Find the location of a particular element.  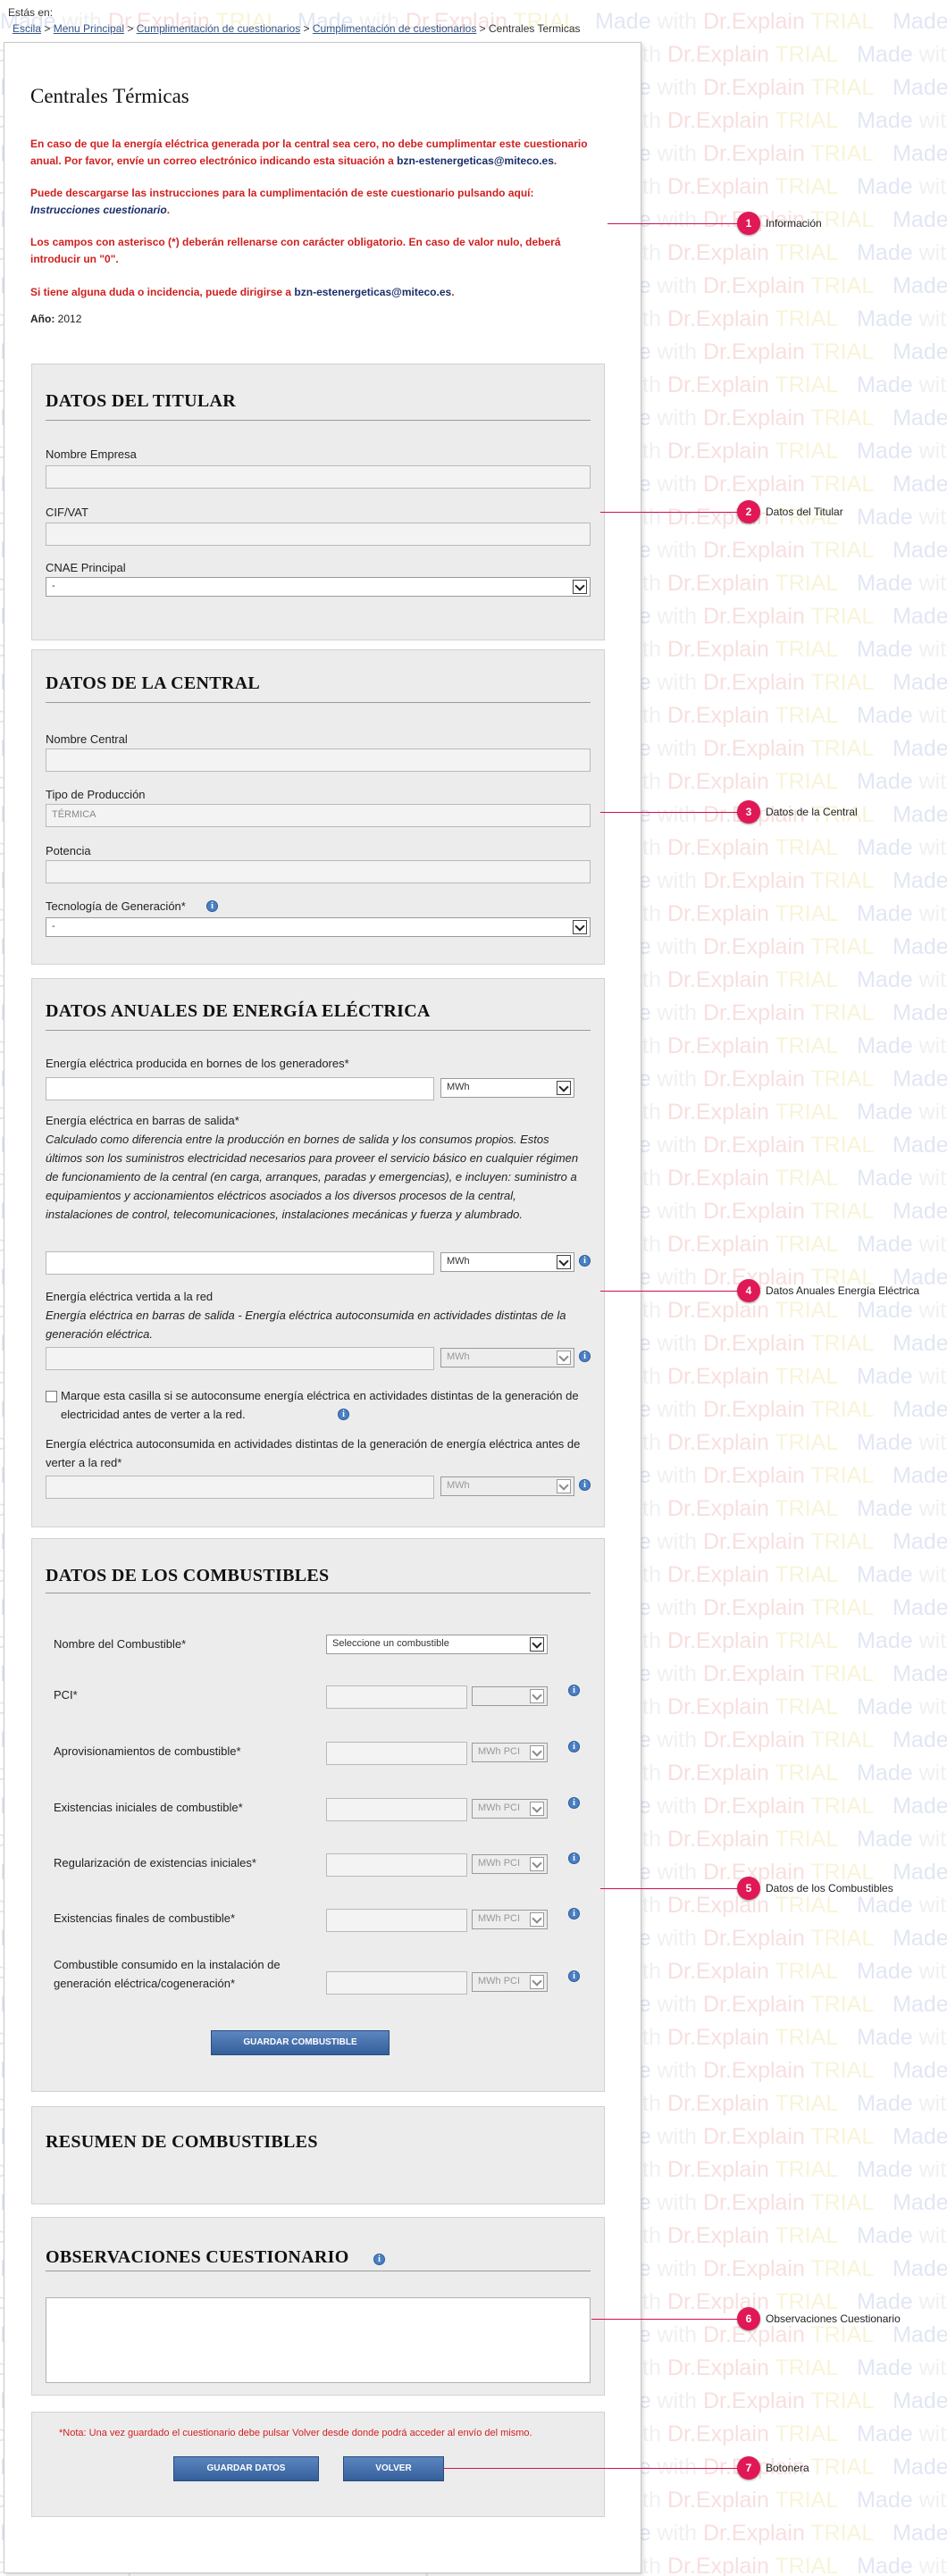

breadcrumb-current: Centrales Termicas is located at coordinates (535, 29).